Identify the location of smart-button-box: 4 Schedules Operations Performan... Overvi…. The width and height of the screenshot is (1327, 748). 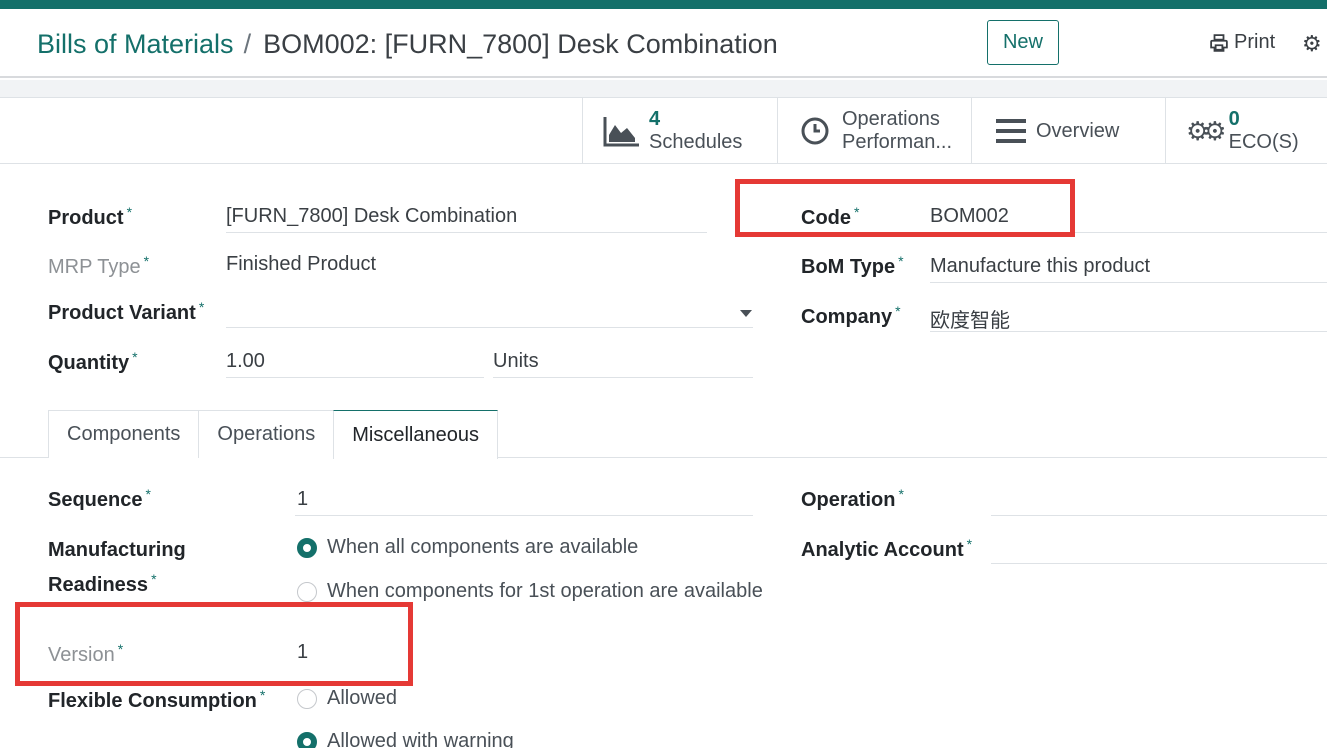
(663, 130).